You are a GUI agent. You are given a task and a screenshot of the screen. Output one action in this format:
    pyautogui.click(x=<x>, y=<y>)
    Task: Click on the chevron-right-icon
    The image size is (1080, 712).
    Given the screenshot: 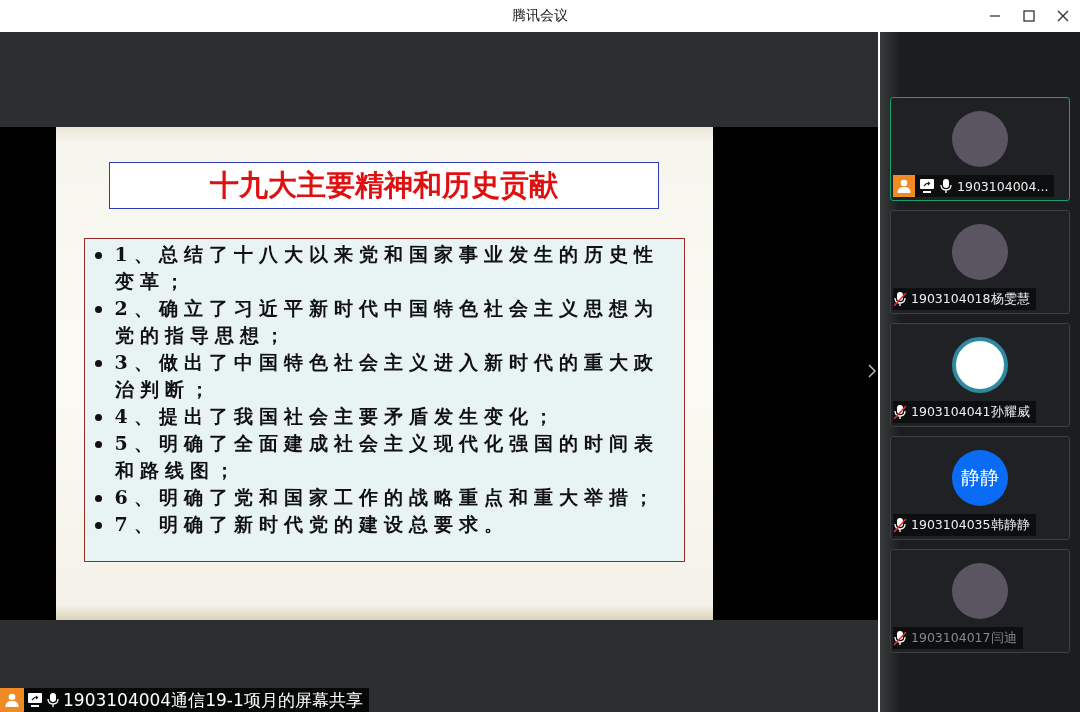 What is the action you would take?
    pyautogui.click(x=872, y=371)
    